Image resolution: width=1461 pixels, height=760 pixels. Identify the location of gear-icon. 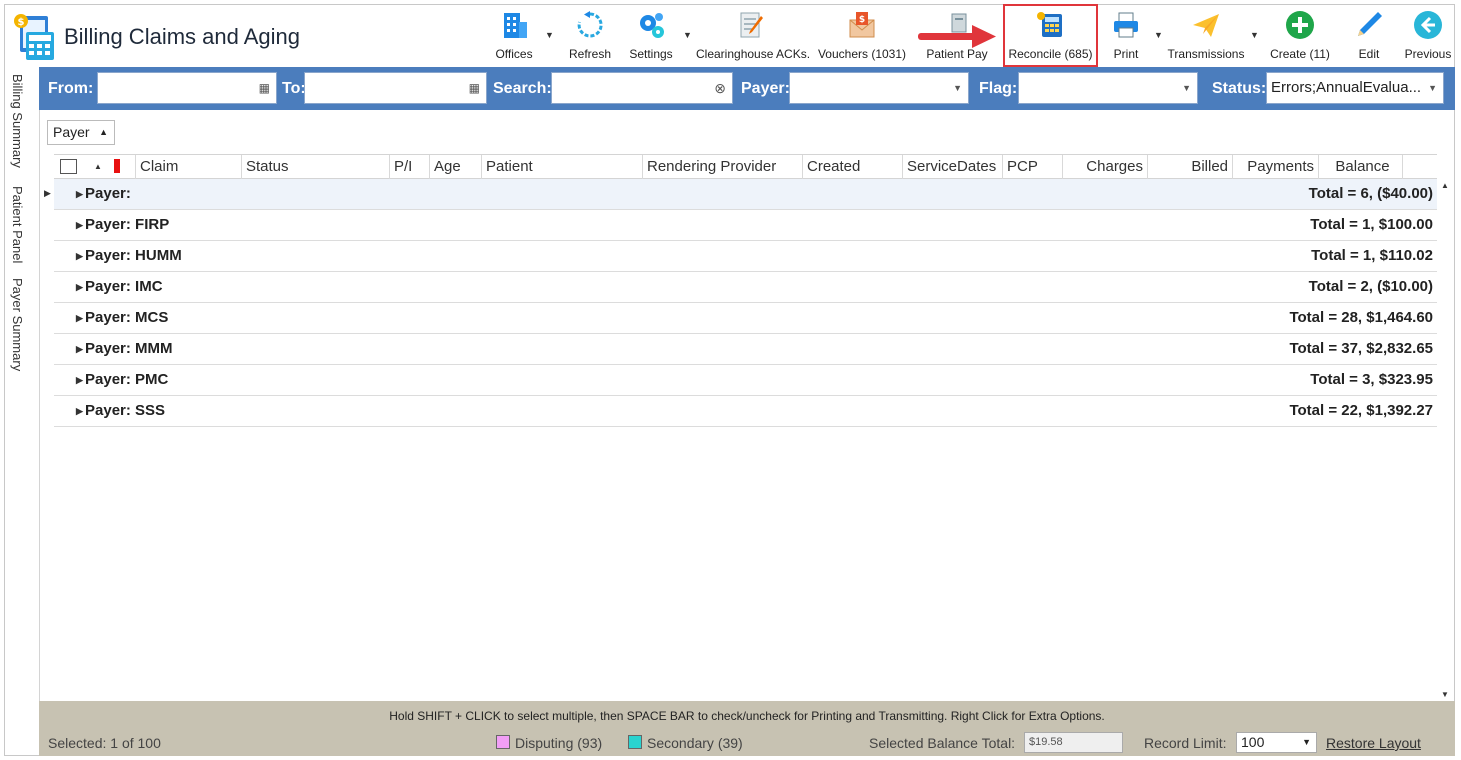
(652, 25).